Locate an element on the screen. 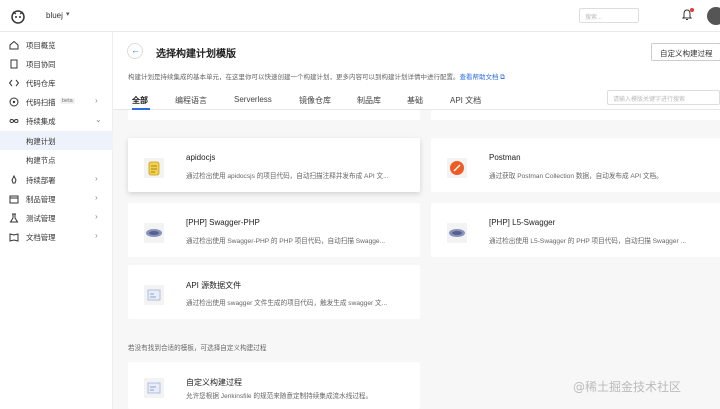 This screenshot has height=409, width=720. tab-basic: 基础 is located at coordinates (415, 100).